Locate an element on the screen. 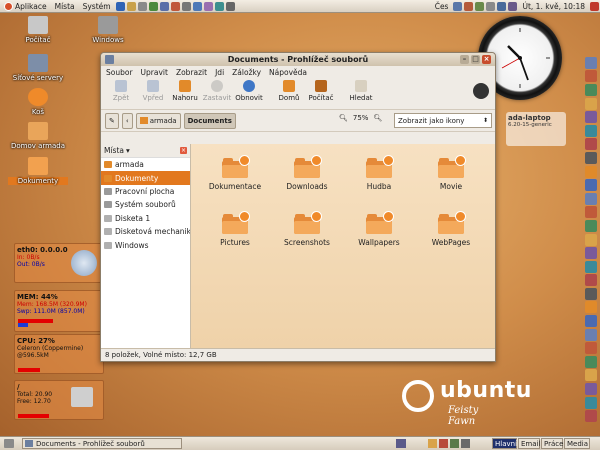 This screenshot has height=450, width=600. zoom-out-icon: 🔍︎ is located at coordinates (343, 118).